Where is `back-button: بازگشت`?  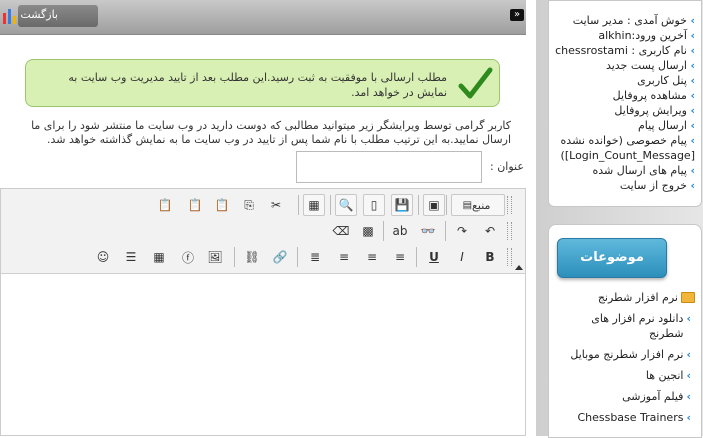 back-button: بازگشت is located at coordinates (58, 16).